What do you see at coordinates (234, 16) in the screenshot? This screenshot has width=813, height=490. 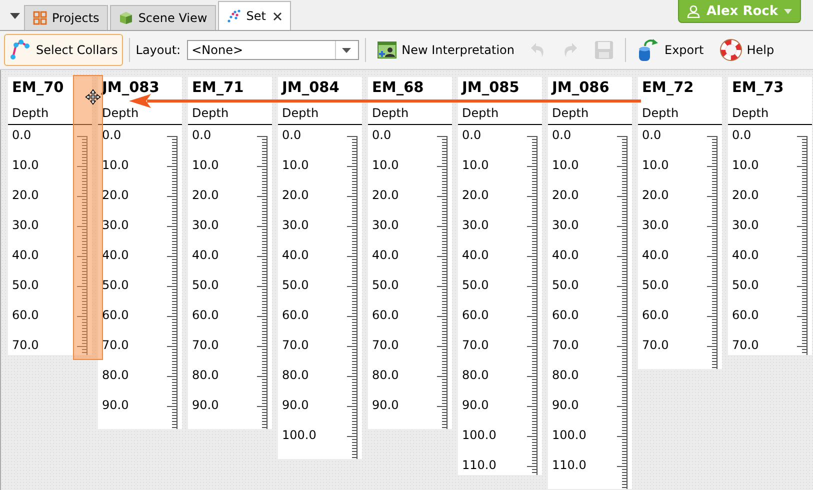 I see `points-icon` at bounding box center [234, 16].